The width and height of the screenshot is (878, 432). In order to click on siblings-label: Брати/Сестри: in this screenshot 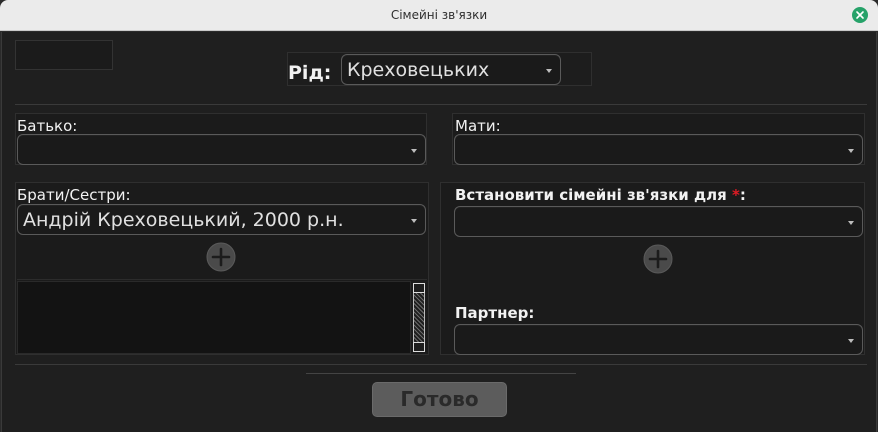, I will do `click(74, 195)`.